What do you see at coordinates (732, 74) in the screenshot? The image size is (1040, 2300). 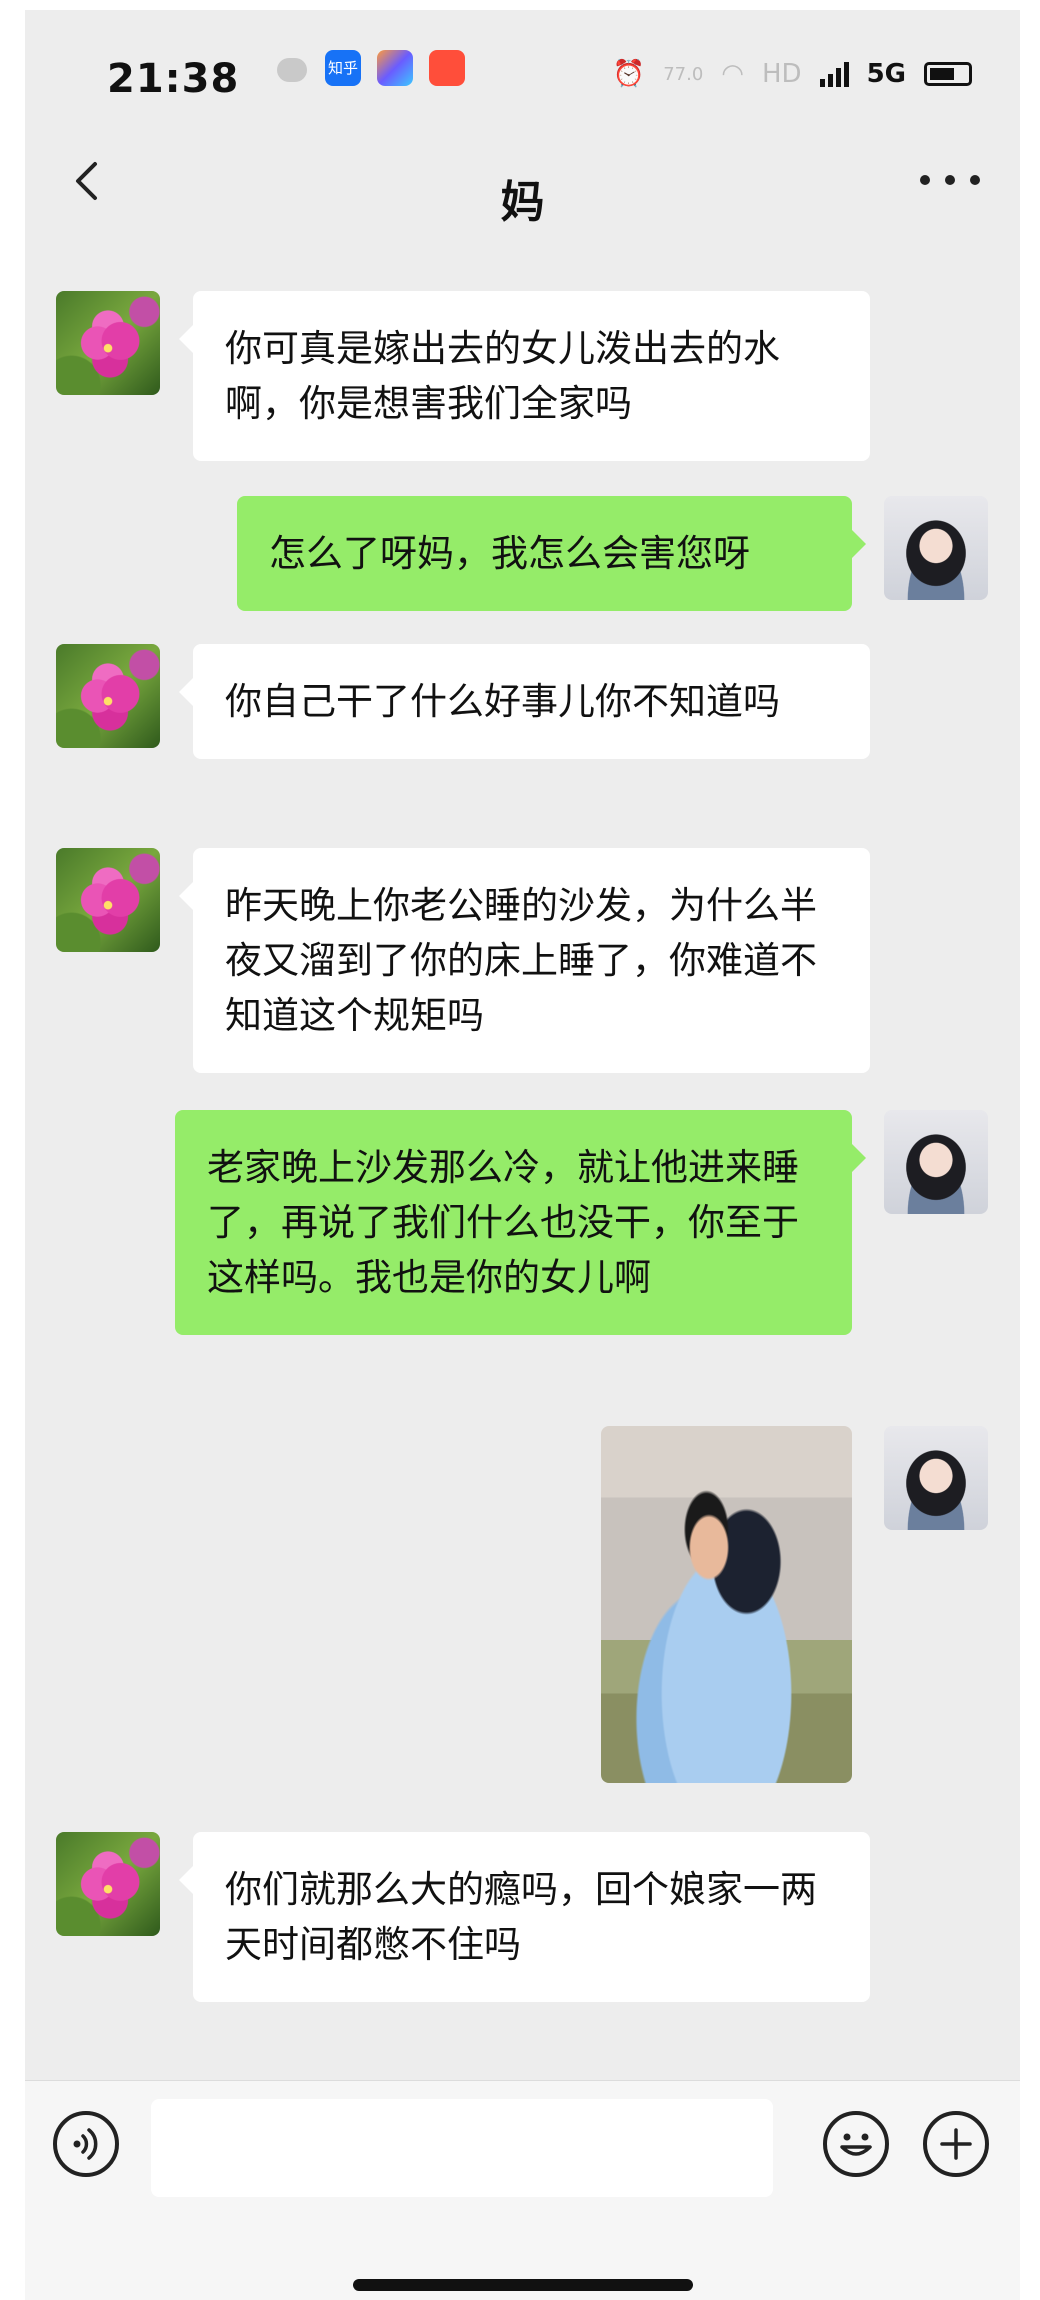 I see `wifi-icon: ◠` at bounding box center [732, 74].